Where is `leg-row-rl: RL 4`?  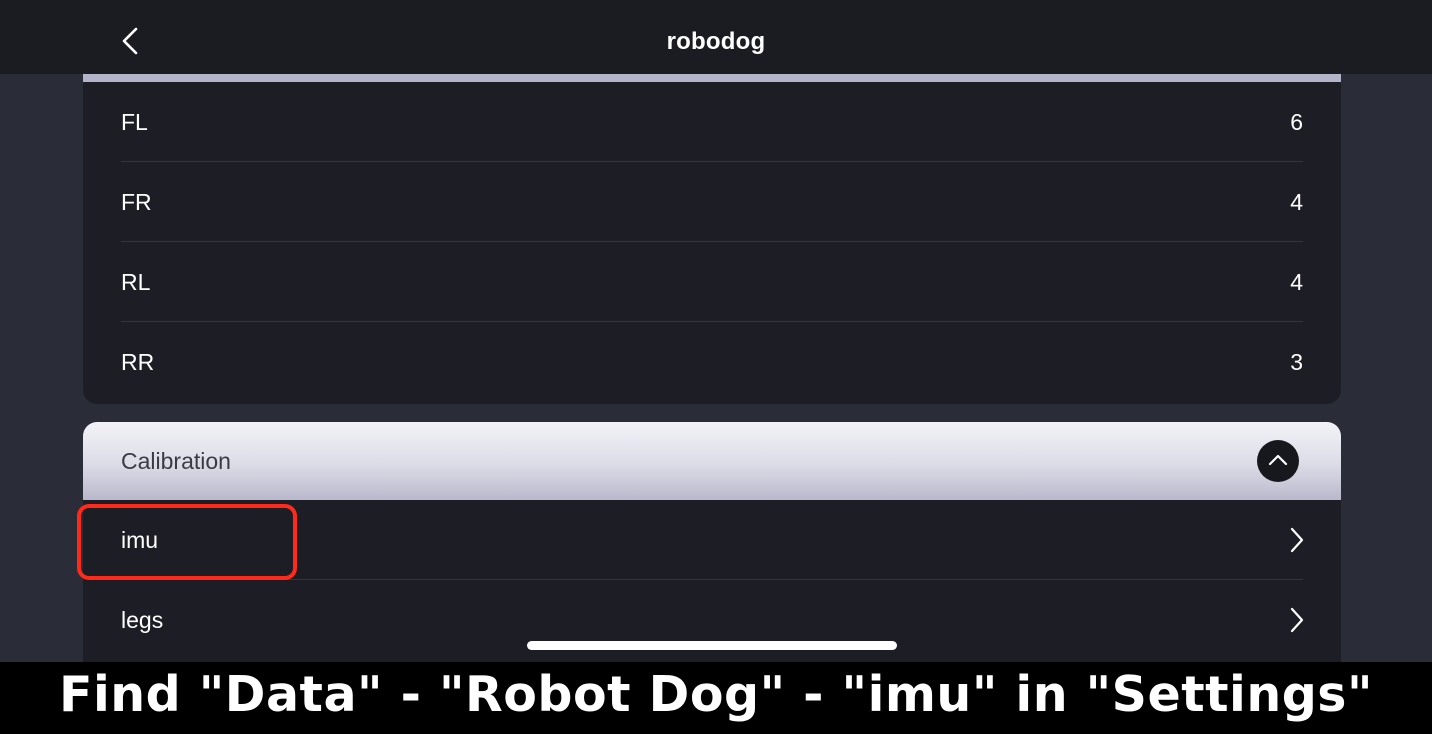 leg-row-rl: RL 4 is located at coordinates (712, 282).